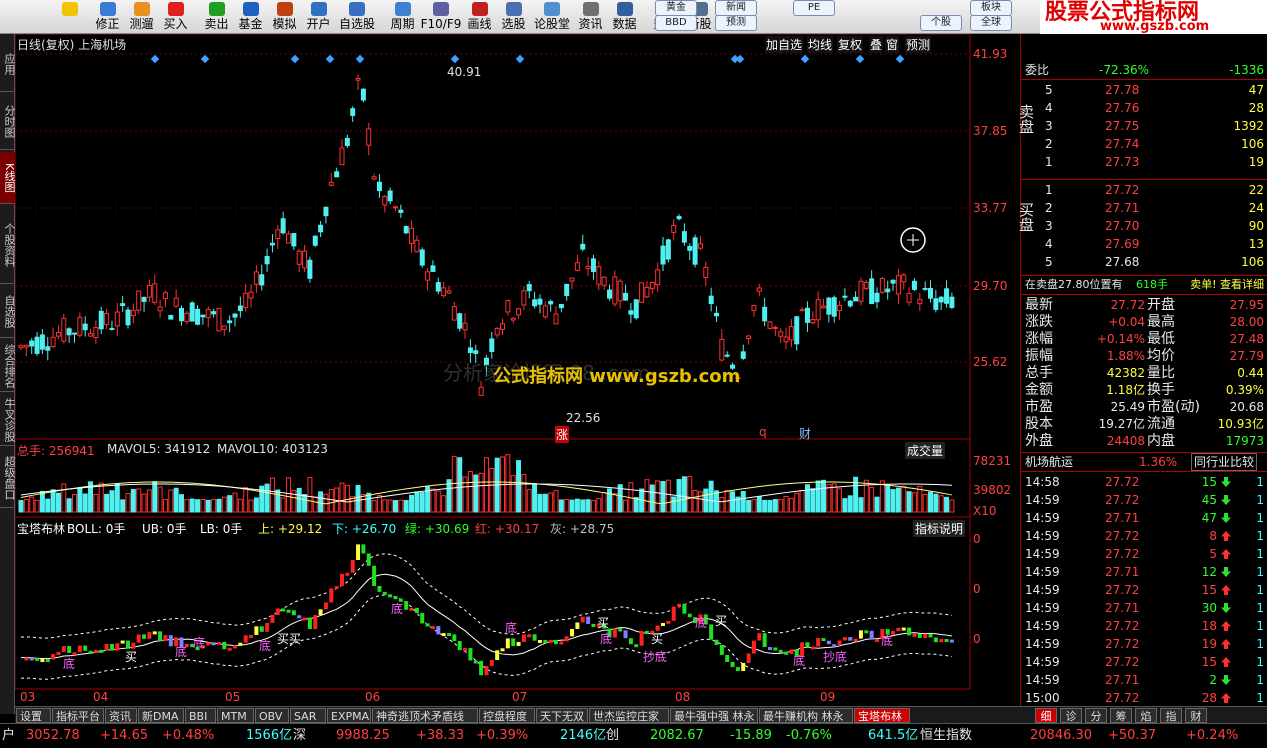  I want to click on indicator-tab-1: 指标平台, so click(78, 715).